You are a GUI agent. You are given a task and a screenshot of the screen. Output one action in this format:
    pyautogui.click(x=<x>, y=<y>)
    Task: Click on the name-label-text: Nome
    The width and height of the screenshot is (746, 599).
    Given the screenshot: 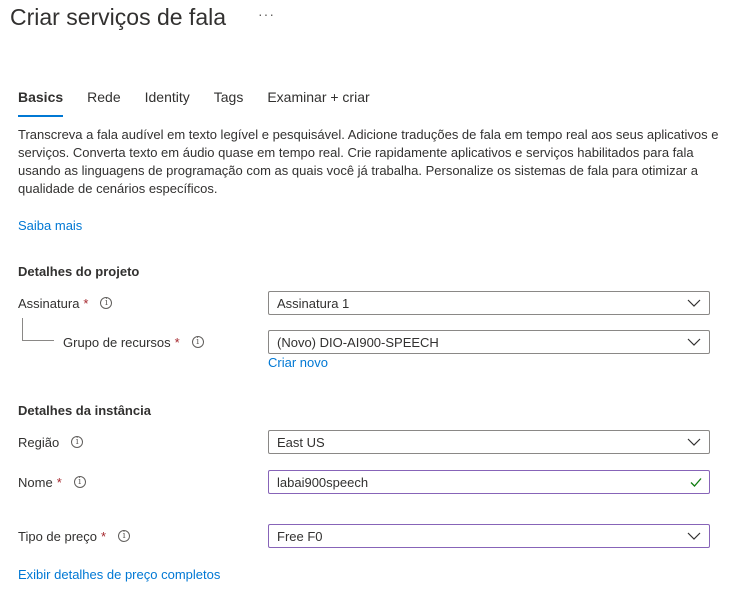 What is the action you would take?
    pyautogui.click(x=35, y=482)
    